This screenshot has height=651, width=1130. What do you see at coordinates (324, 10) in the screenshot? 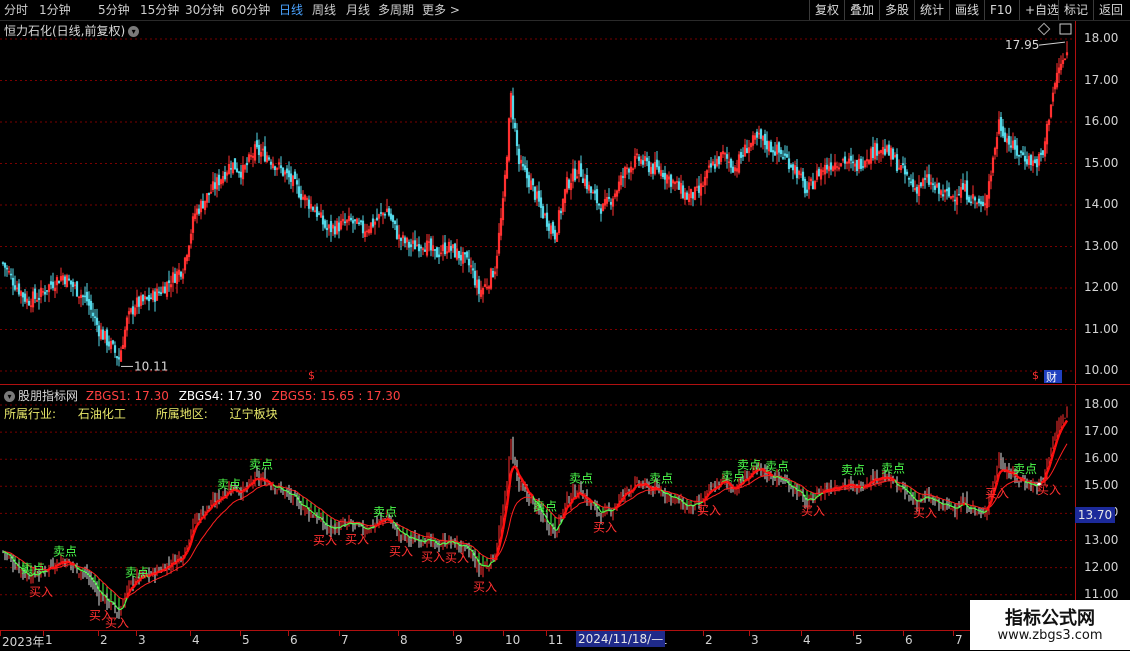
I see `period-tab-weekly: 周线` at bounding box center [324, 10].